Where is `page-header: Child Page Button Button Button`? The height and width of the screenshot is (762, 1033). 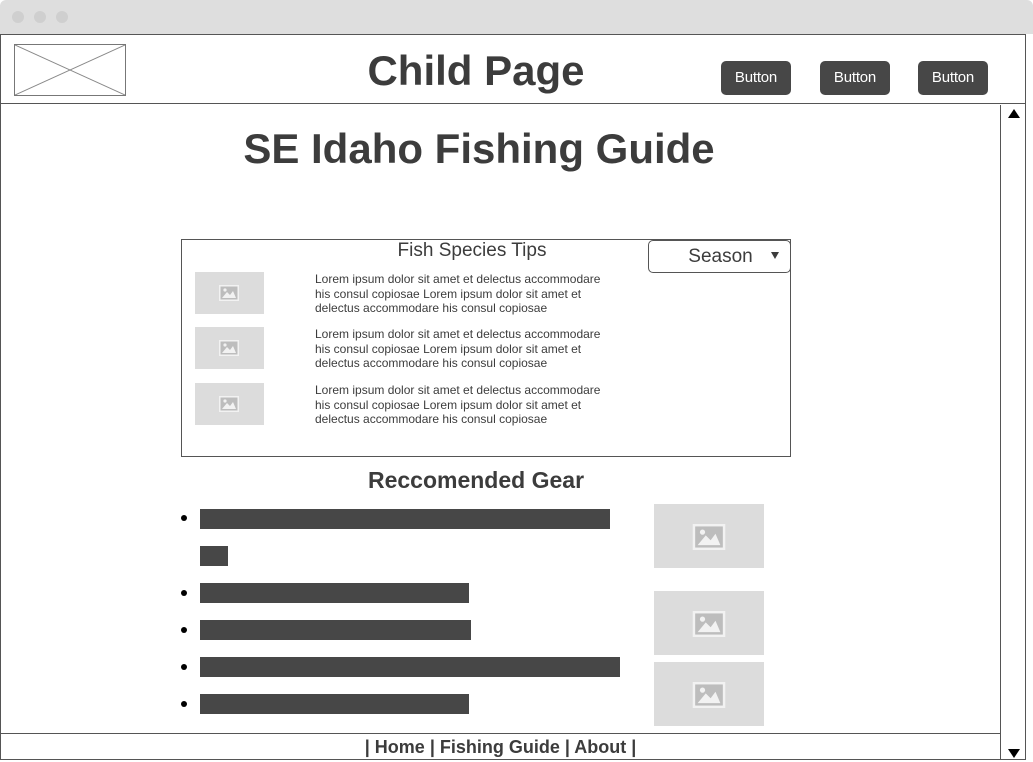
page-header: Child Page Button Button Button is located at coordinates (513, 69).